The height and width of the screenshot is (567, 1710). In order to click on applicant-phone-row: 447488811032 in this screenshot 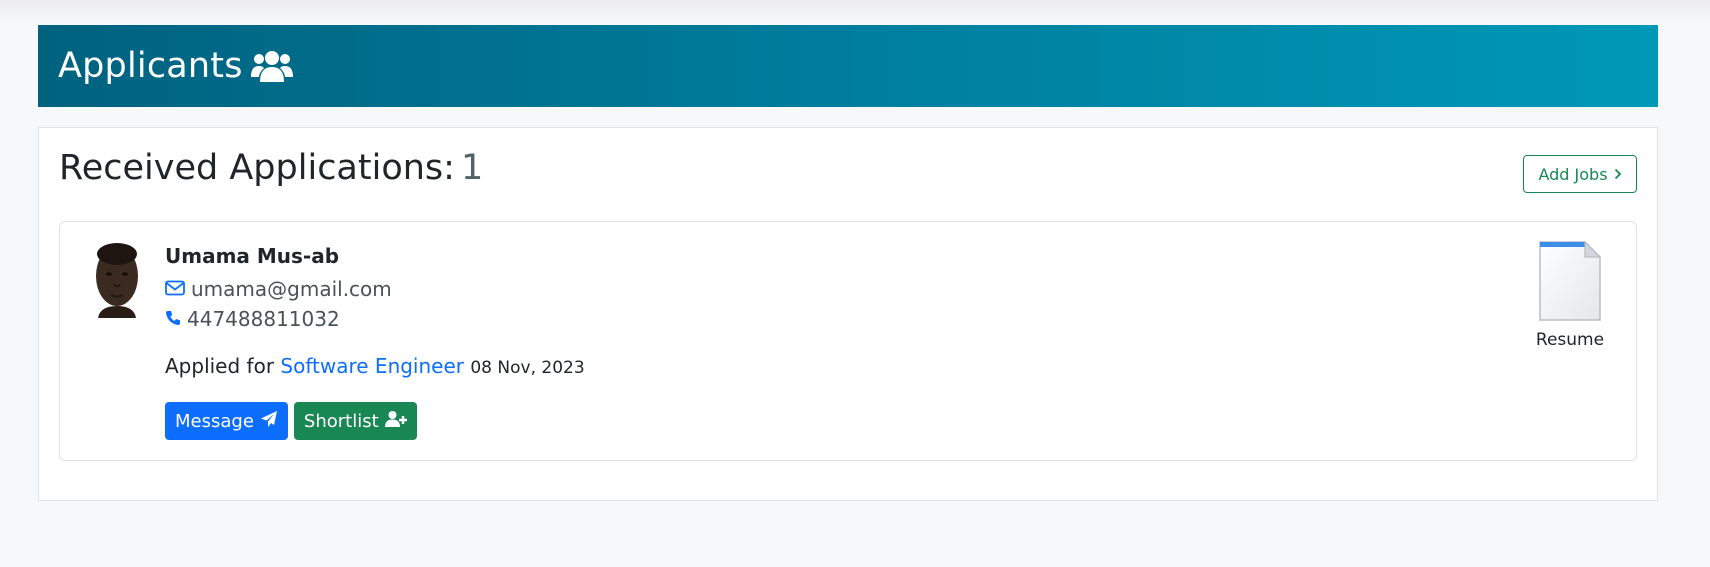, I will do `click(278, 319)`.